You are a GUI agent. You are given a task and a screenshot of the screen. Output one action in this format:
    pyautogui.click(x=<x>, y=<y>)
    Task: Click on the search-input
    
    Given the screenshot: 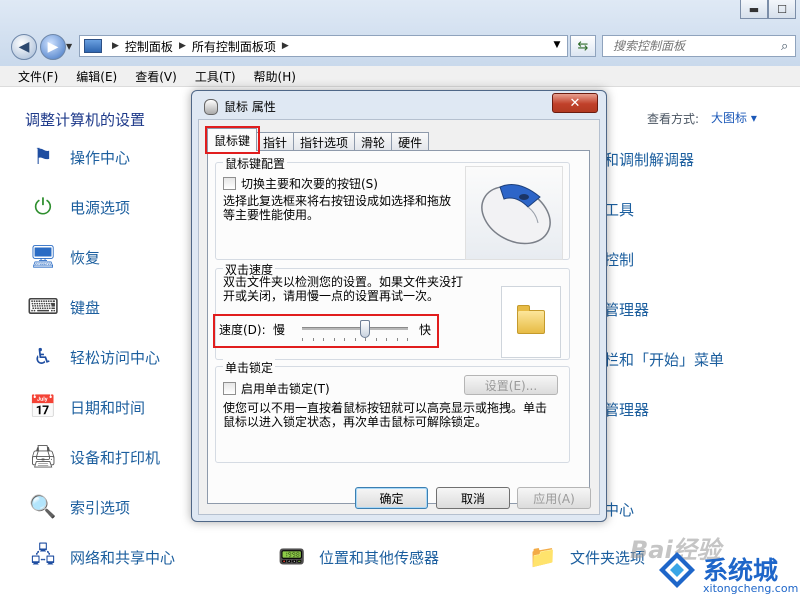 What is the action you would take?
    pyautogui.click(x=696, y=46)
    